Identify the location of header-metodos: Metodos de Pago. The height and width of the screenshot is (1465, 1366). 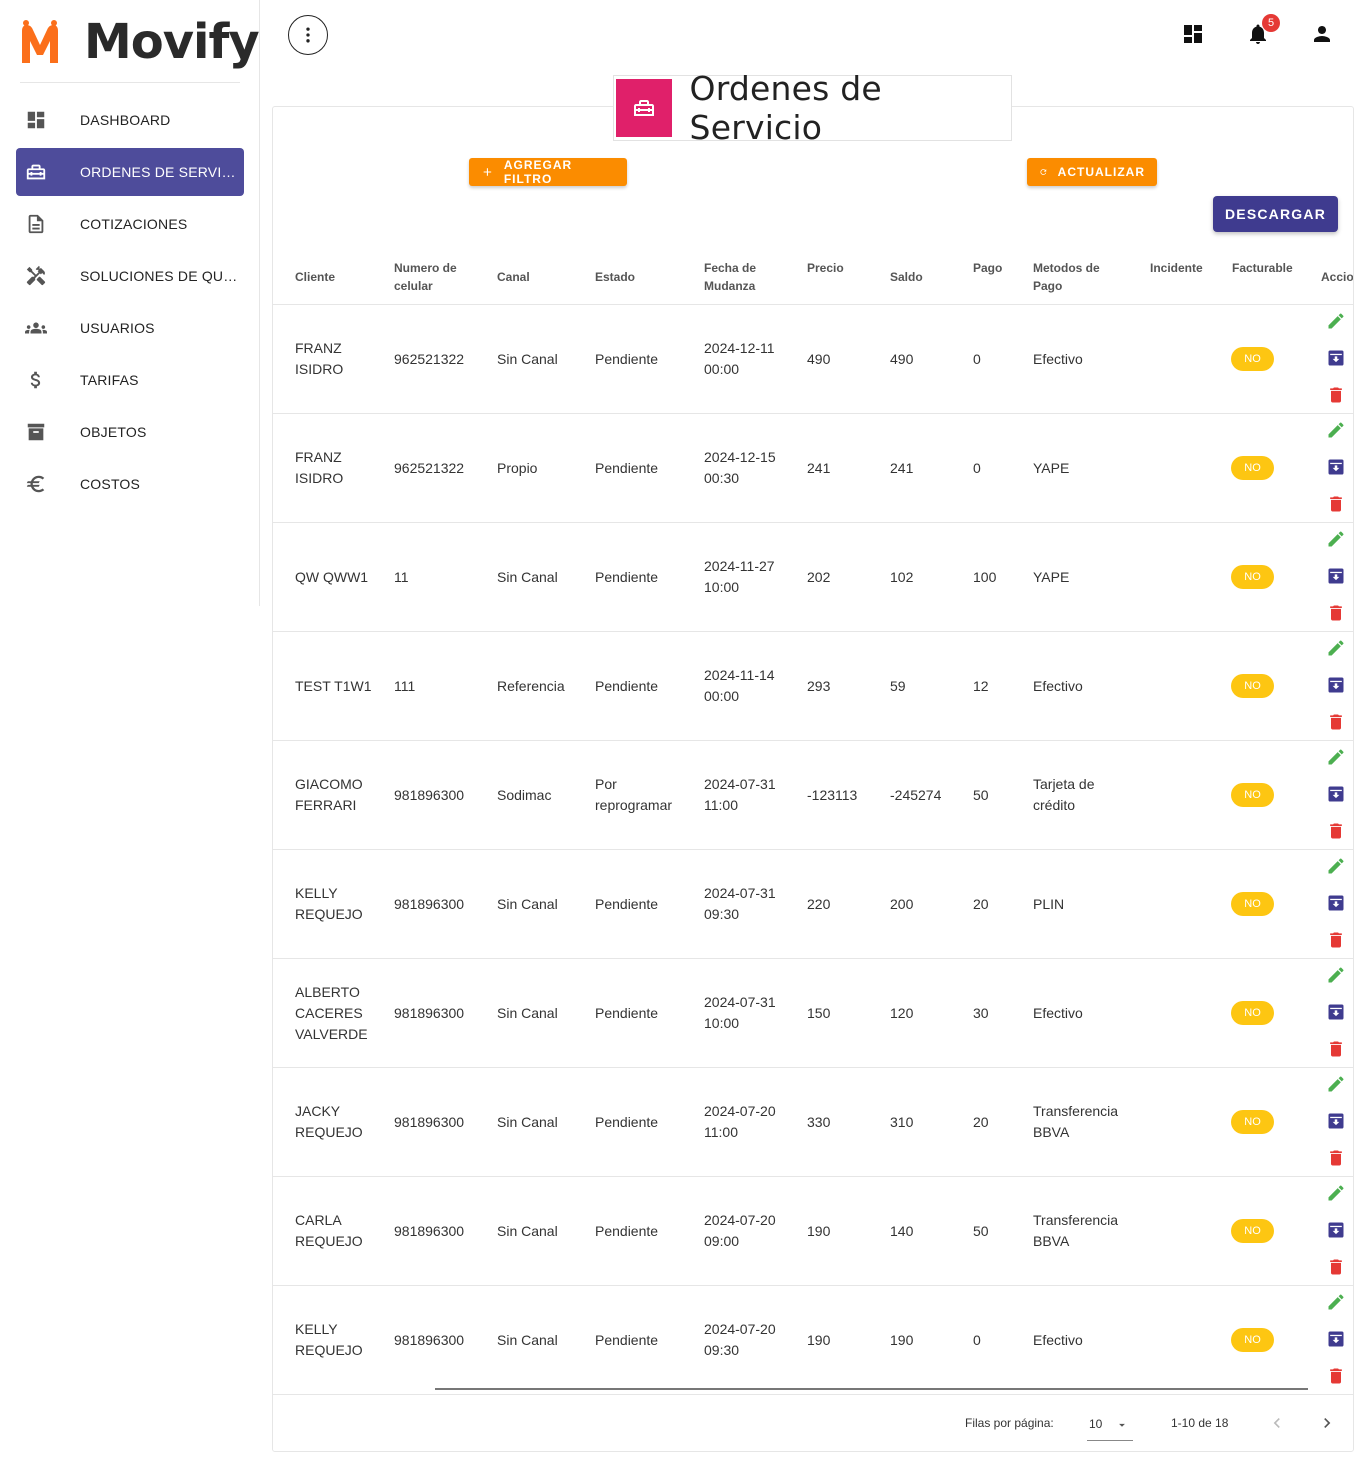
(1073, 277).